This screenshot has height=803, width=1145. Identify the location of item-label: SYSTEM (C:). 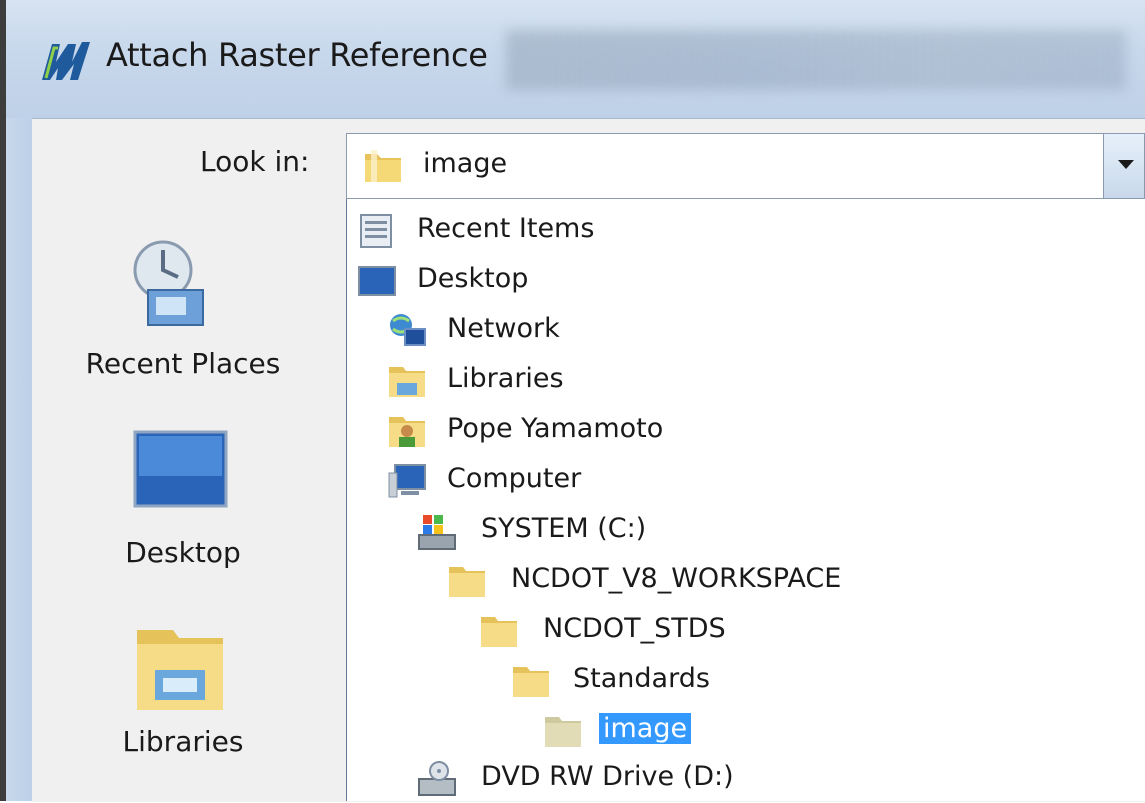
(564, 528).